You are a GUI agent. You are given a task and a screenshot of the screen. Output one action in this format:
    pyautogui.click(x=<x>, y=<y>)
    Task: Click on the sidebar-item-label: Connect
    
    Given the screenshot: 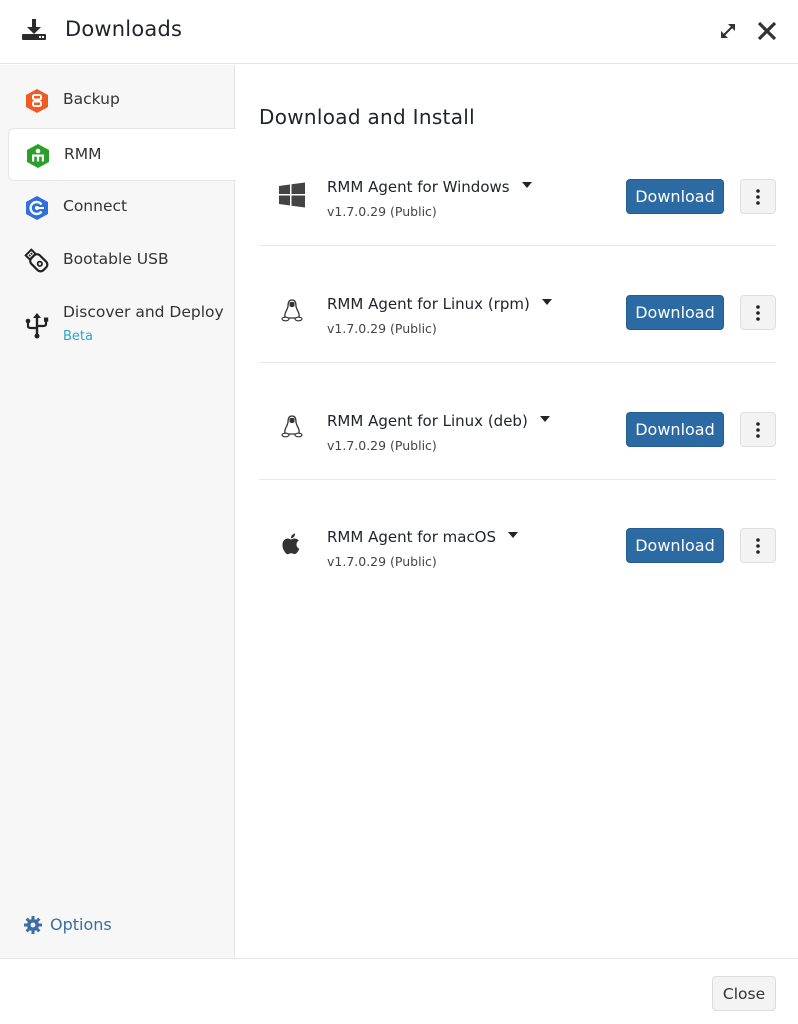 What is the action you would take?
    pyautogui.click(x=95, y=206)
    